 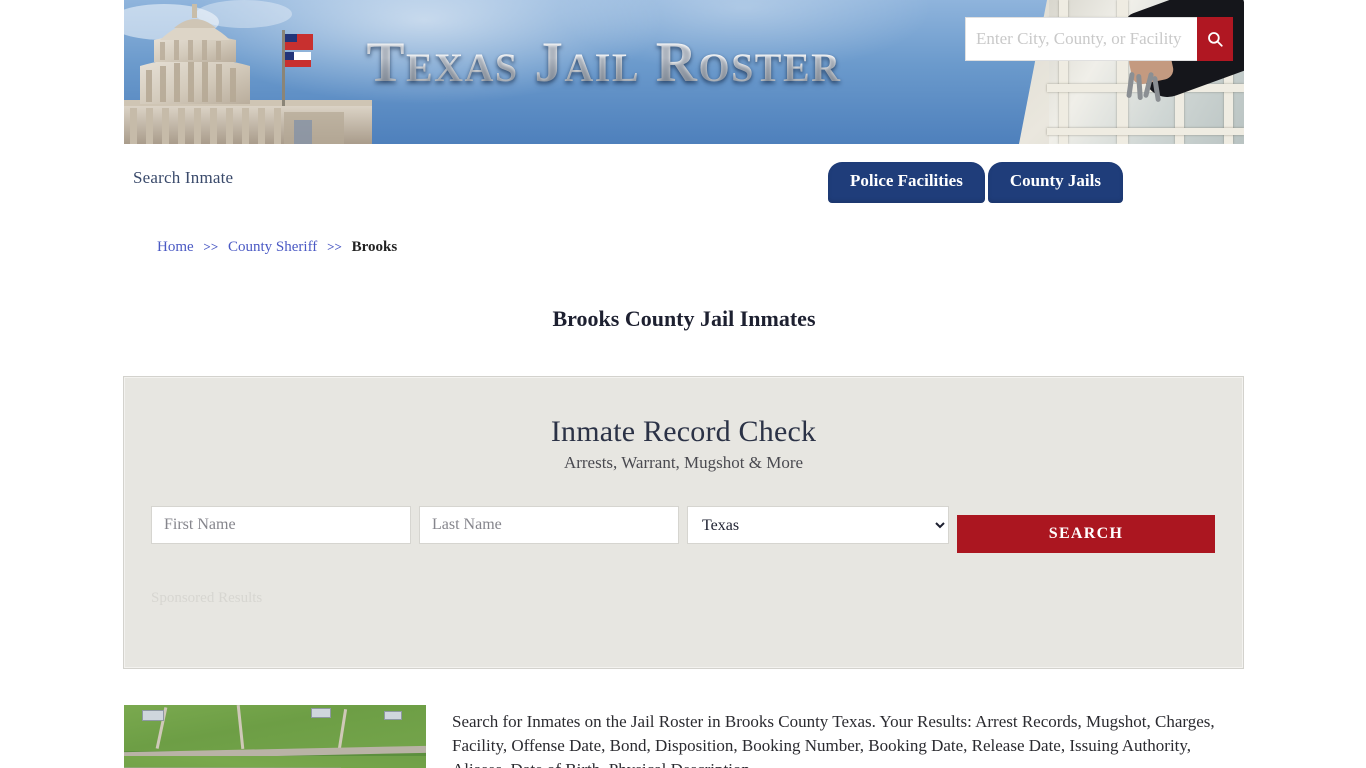 I want to click on facility-search-button, so click(x=1215, y=39).